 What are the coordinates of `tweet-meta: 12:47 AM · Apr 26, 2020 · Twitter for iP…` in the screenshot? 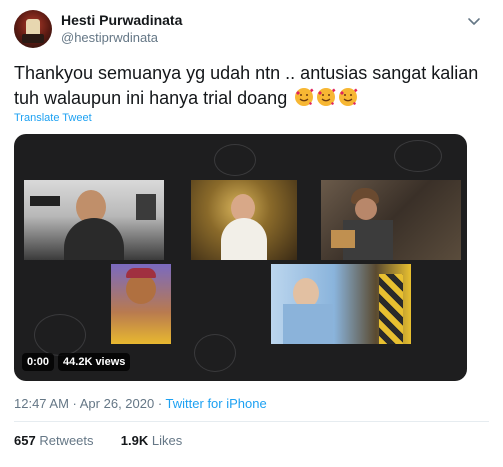 It's located at (140, 403).